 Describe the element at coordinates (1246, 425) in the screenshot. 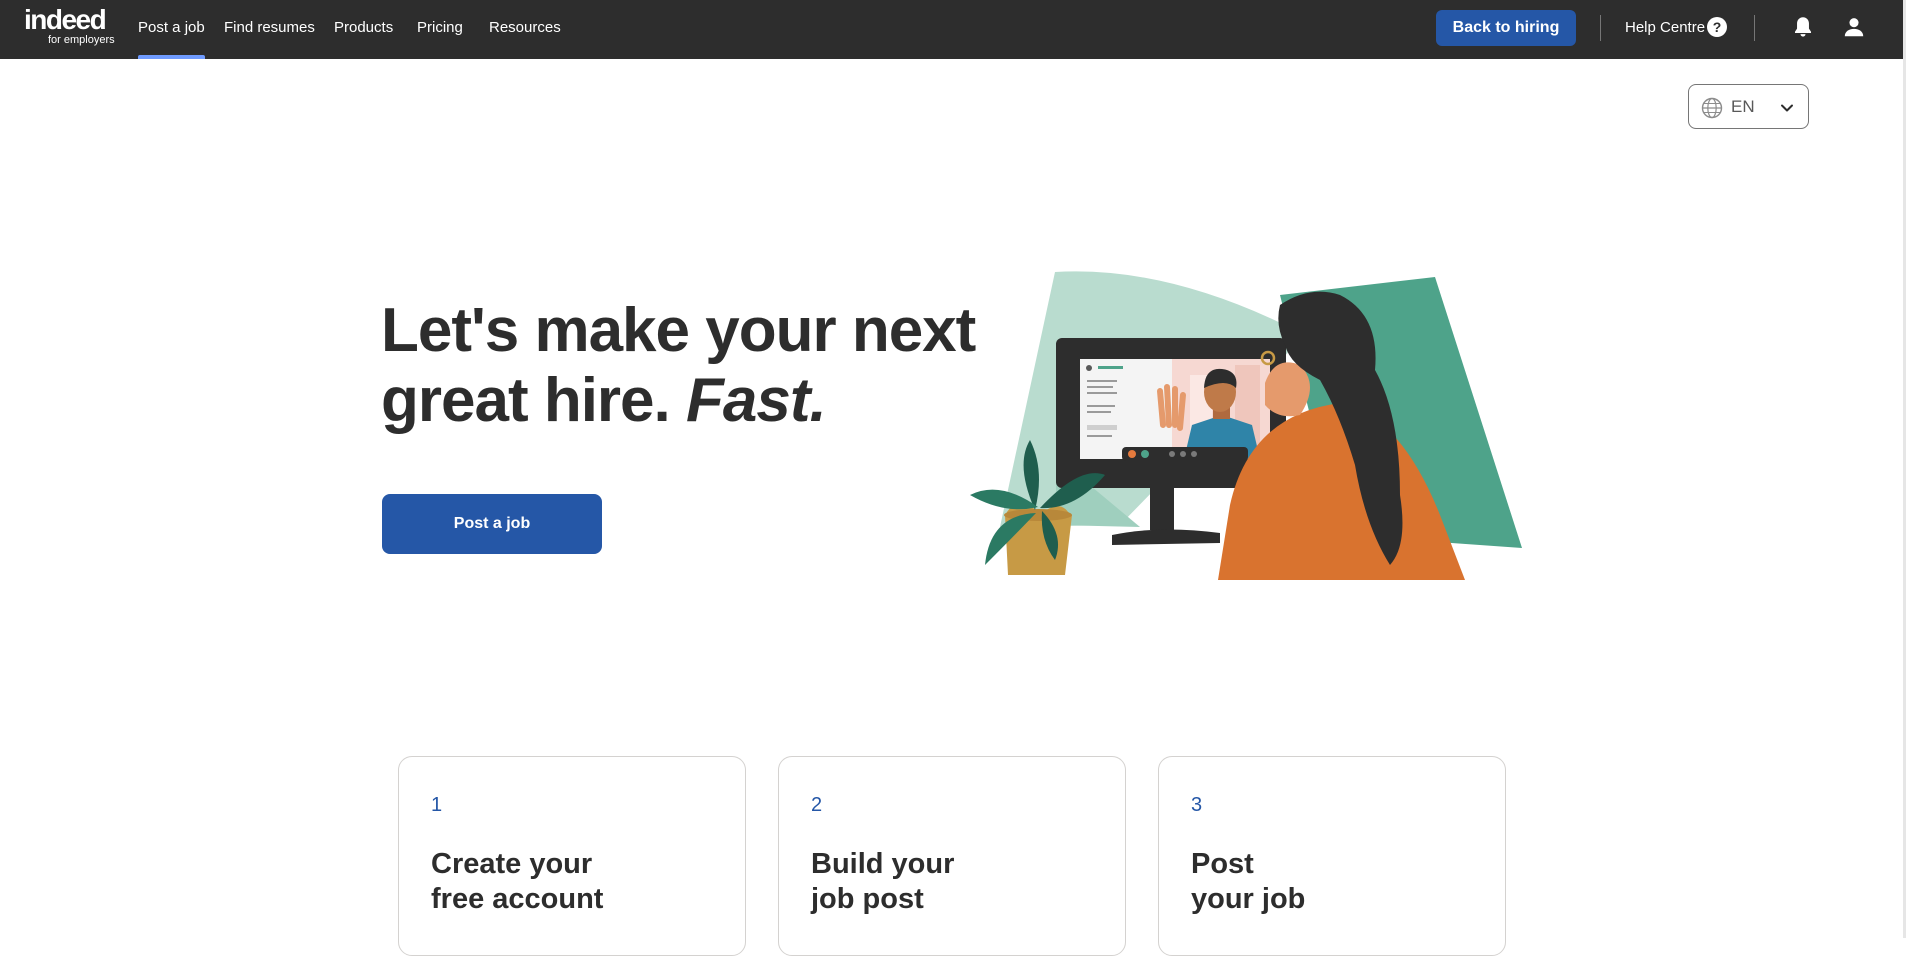

I see `hiring-illustration` at that location.